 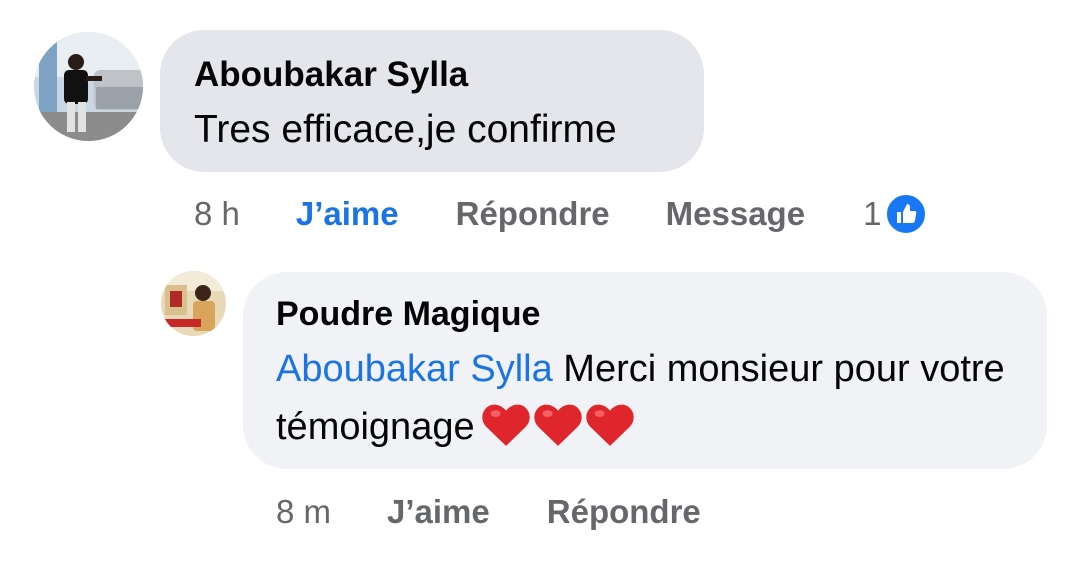 What do you see at coordinates (414, 369) in the screenshot?
I see `mention-link: Aboubakar Sylla` at bounding box center [414, 369].